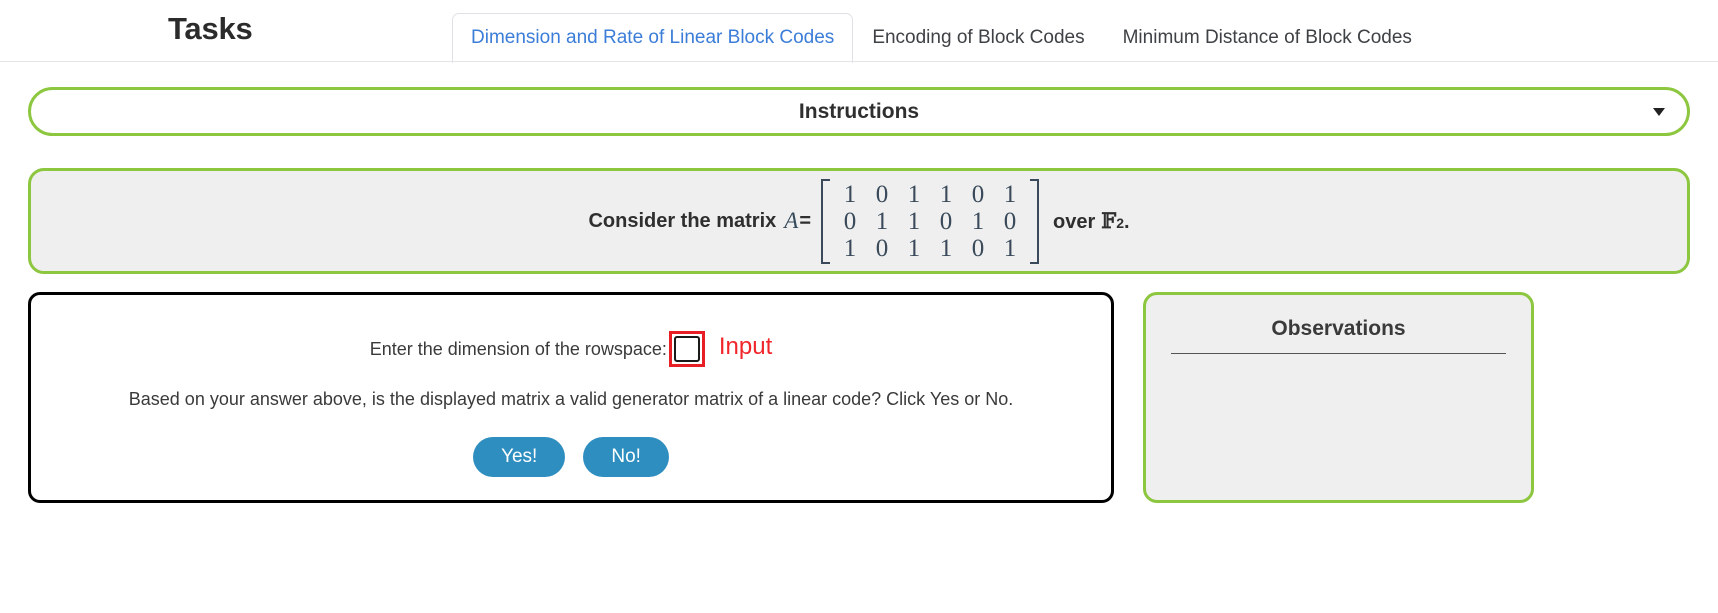 This screenshot has height=613, width=1718. Describe the element at coordinates (805, 220) in the screenshot. I see `equals-sign: =` at that location.